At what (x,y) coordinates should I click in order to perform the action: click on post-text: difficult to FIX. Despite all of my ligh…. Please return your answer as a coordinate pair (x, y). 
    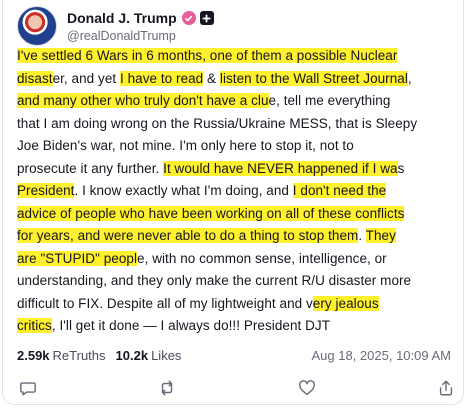
    Looking at the image, I should click on (165, 303).